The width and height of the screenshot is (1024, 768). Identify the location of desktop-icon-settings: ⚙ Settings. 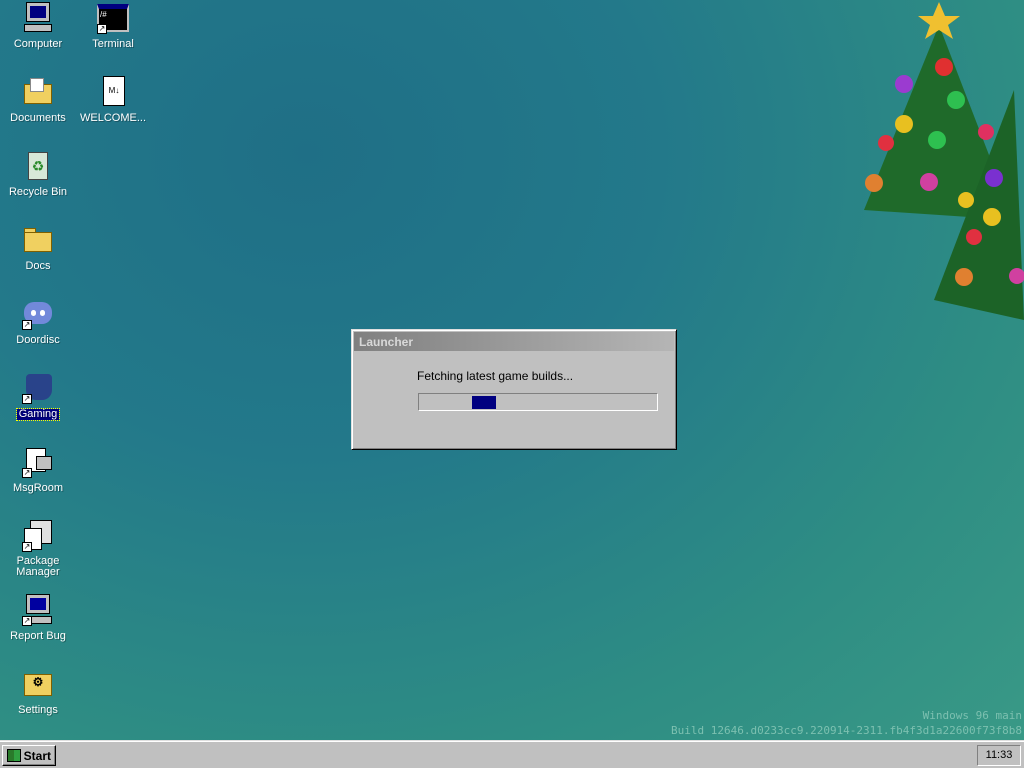
(38, 692).